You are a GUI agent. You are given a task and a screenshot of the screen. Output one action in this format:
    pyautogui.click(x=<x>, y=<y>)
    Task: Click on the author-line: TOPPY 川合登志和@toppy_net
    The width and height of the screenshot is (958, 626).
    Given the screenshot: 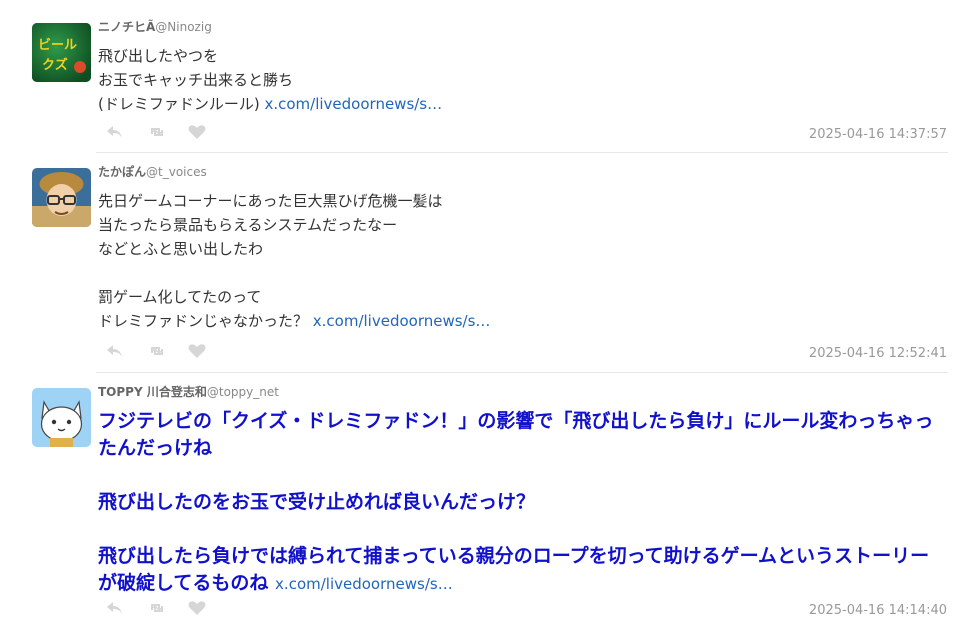 What is the action you would take?
    pyautogui.click(x=188, y=392)
    